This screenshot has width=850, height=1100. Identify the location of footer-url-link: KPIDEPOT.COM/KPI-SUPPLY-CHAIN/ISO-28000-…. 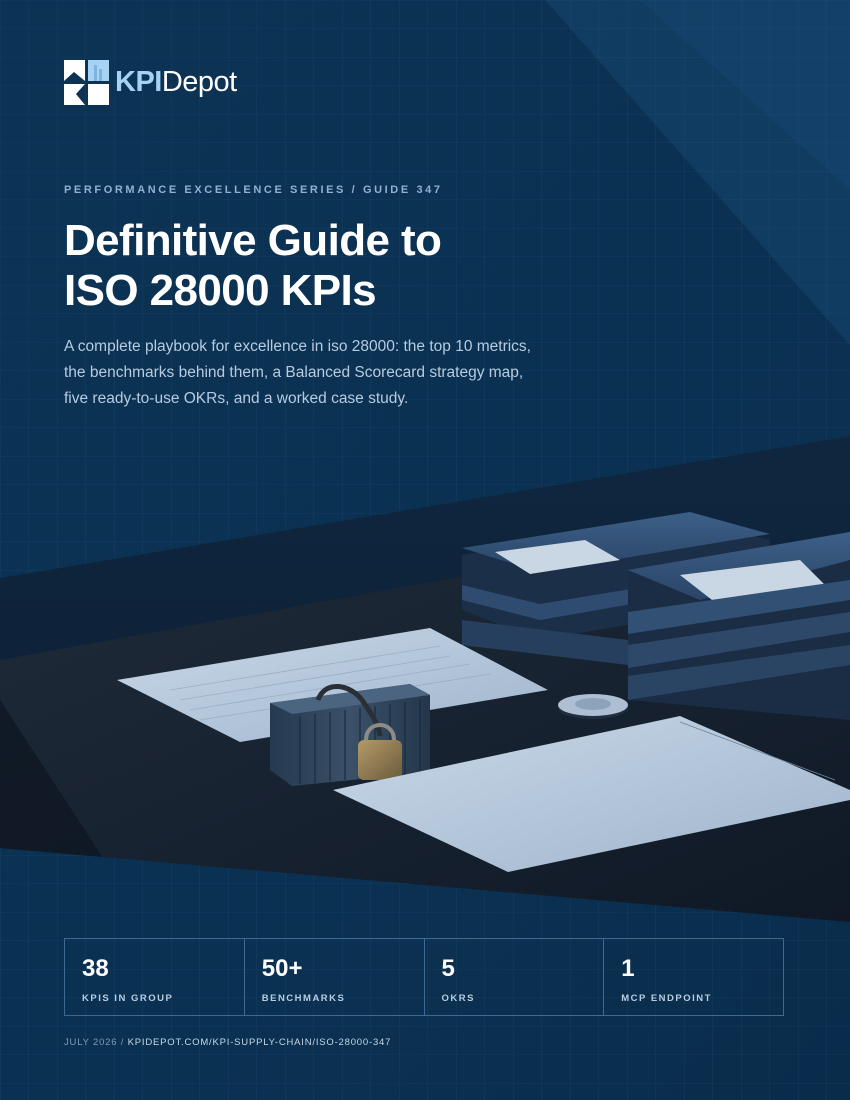
(260, 1042).